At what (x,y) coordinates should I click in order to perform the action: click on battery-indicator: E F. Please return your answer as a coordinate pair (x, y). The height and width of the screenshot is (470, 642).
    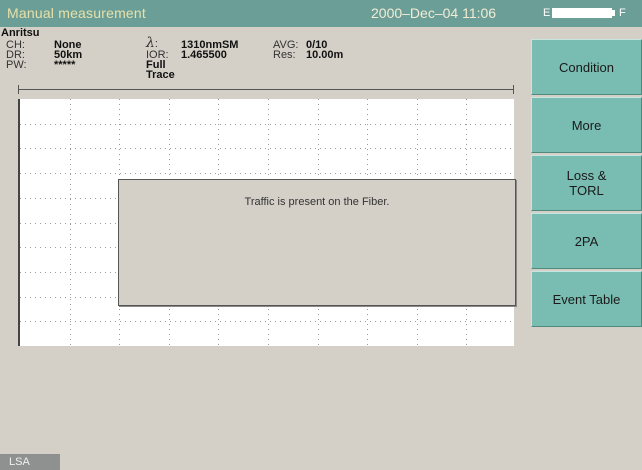
    Looking at the image, I should click on (587, 13).